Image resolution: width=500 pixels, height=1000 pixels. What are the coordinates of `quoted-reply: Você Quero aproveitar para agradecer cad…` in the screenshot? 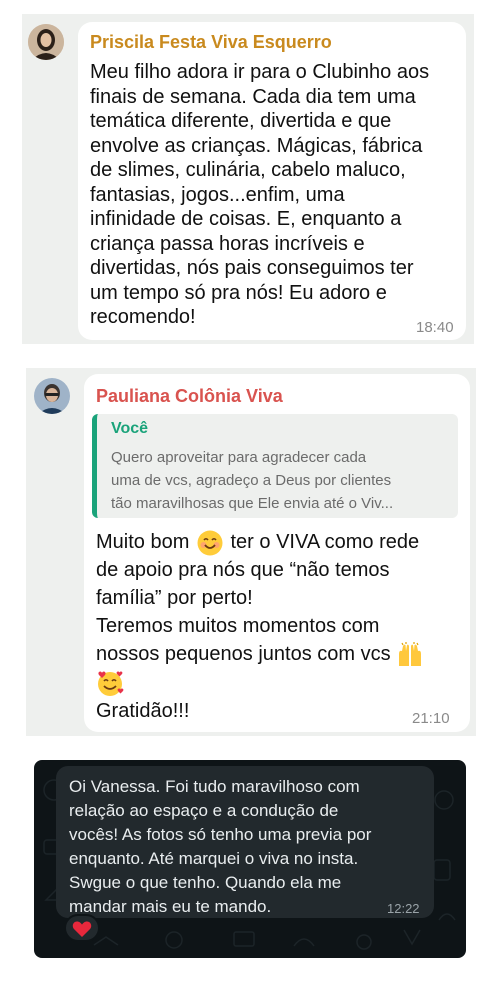 It's located at (275, 466).